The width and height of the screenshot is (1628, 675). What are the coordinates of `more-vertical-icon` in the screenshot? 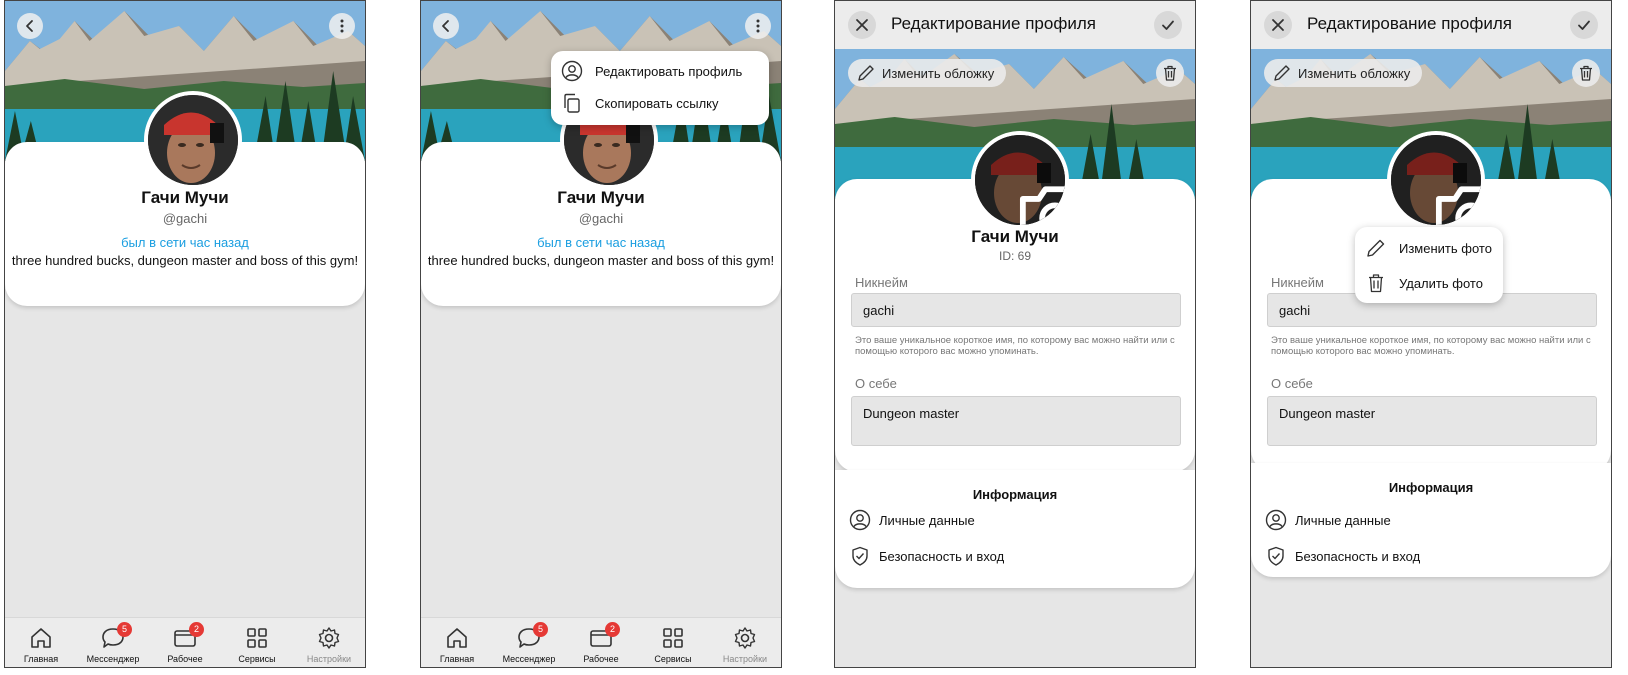 It's located at (342, 26).